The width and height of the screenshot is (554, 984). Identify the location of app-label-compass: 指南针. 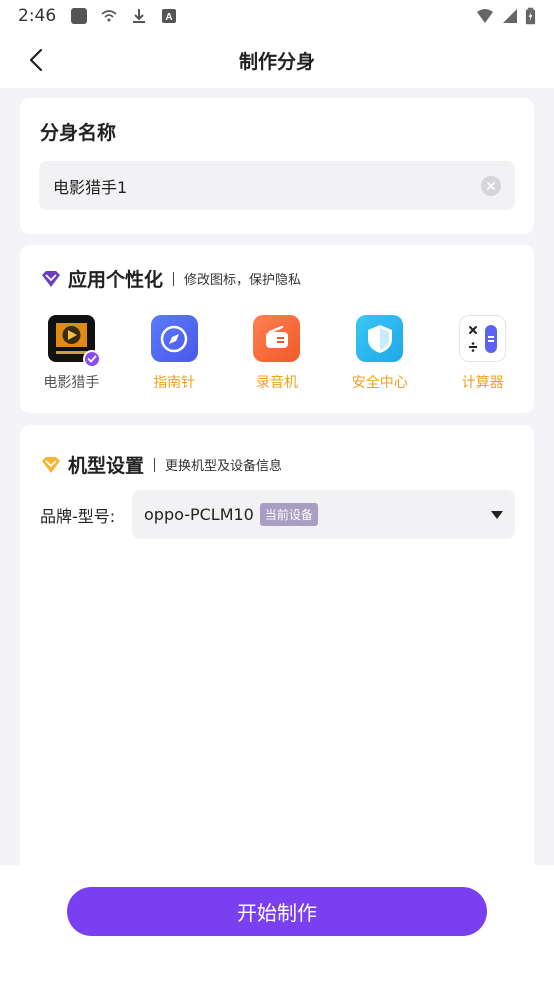
(174, 383).